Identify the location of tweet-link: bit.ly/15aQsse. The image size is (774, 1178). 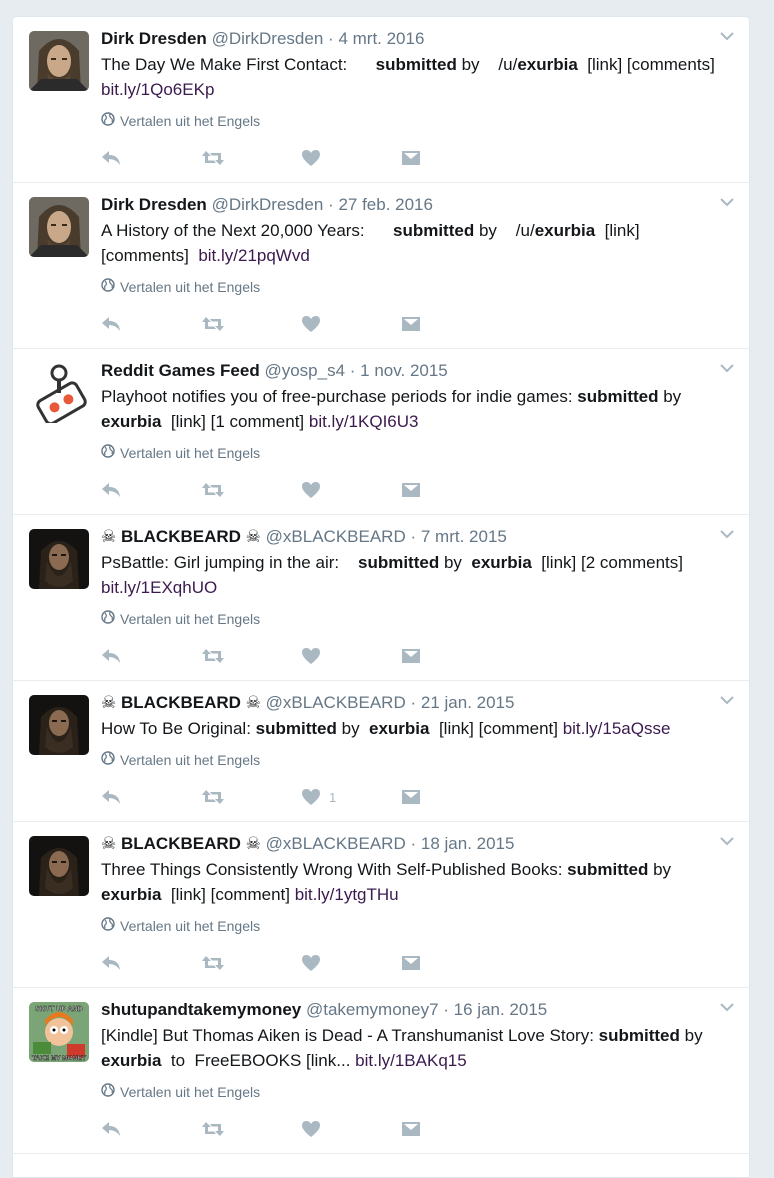
(617, 728).